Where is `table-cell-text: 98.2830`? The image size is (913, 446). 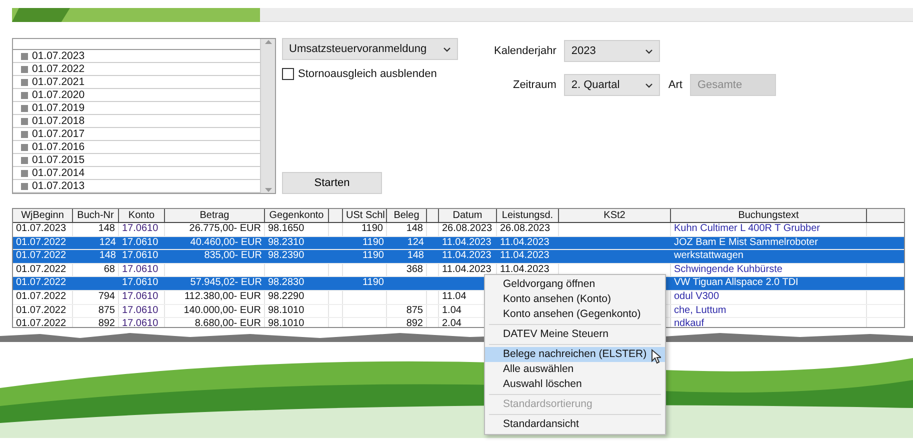
table-cell-text: 98.2830 is located at coordinates (286, 283).